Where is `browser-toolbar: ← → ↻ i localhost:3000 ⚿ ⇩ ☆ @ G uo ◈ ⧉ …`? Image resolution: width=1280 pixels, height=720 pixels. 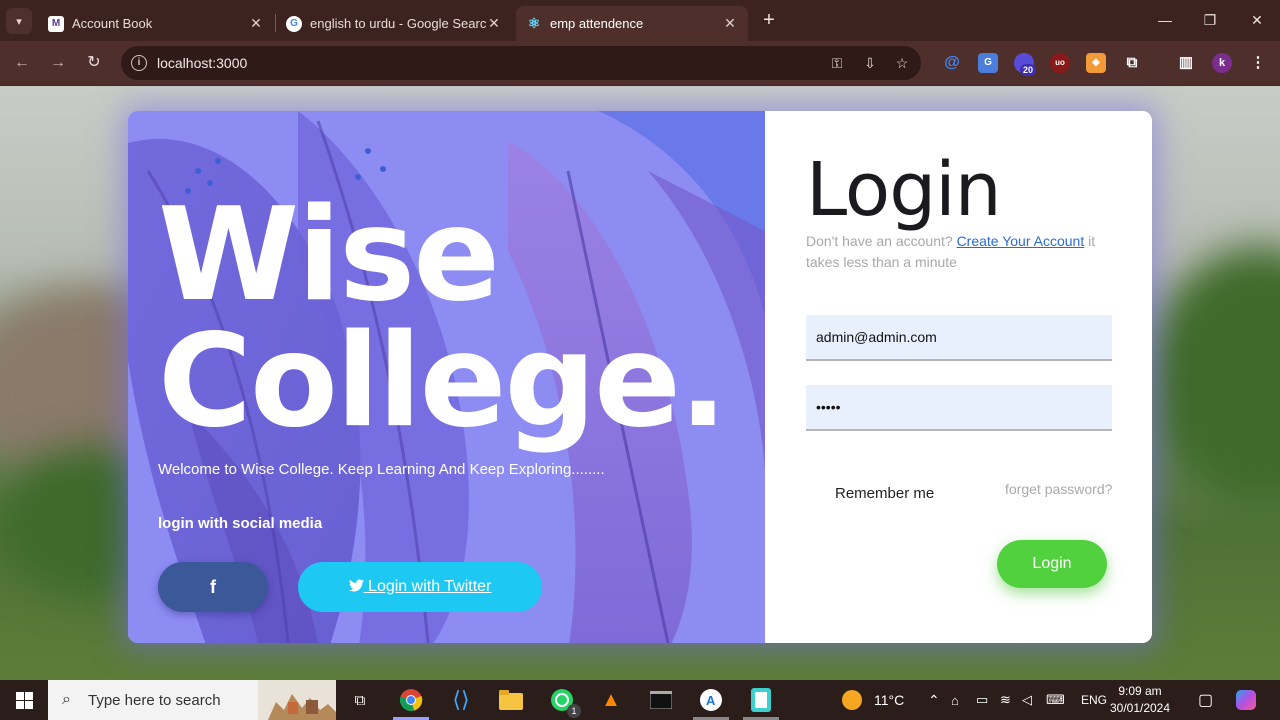 browser-toolbar: ← → ↻ i localhost:3000 ⚿ ⇩ ☆ @ G uo ◈ ⧉ … is located at coordinates (640, 63).